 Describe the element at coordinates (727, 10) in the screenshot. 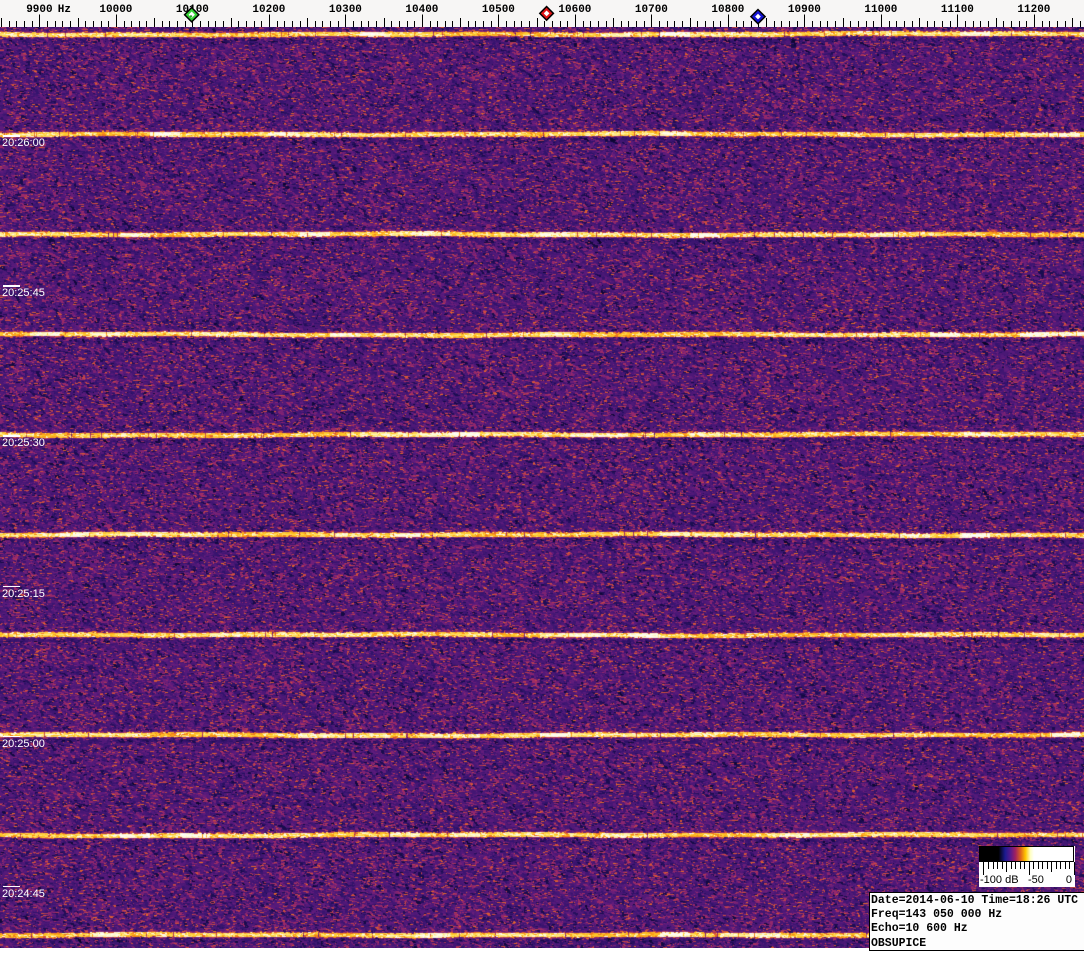

I see `svg-text: 10800` at that location.